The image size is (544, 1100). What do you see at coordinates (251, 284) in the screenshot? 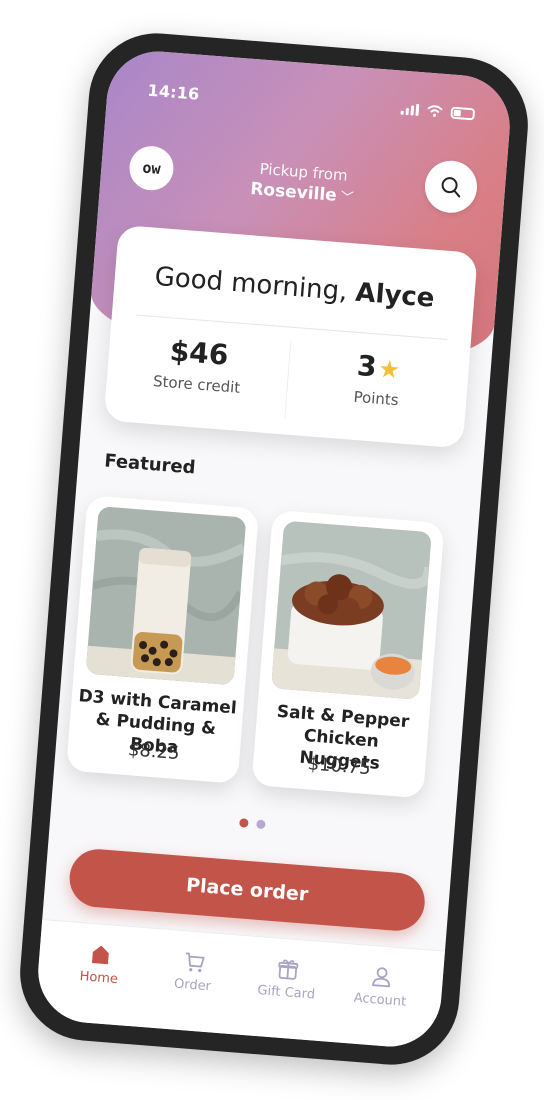
I see `greeting-prefix: Good morning,` at bounding box center [251, 284].